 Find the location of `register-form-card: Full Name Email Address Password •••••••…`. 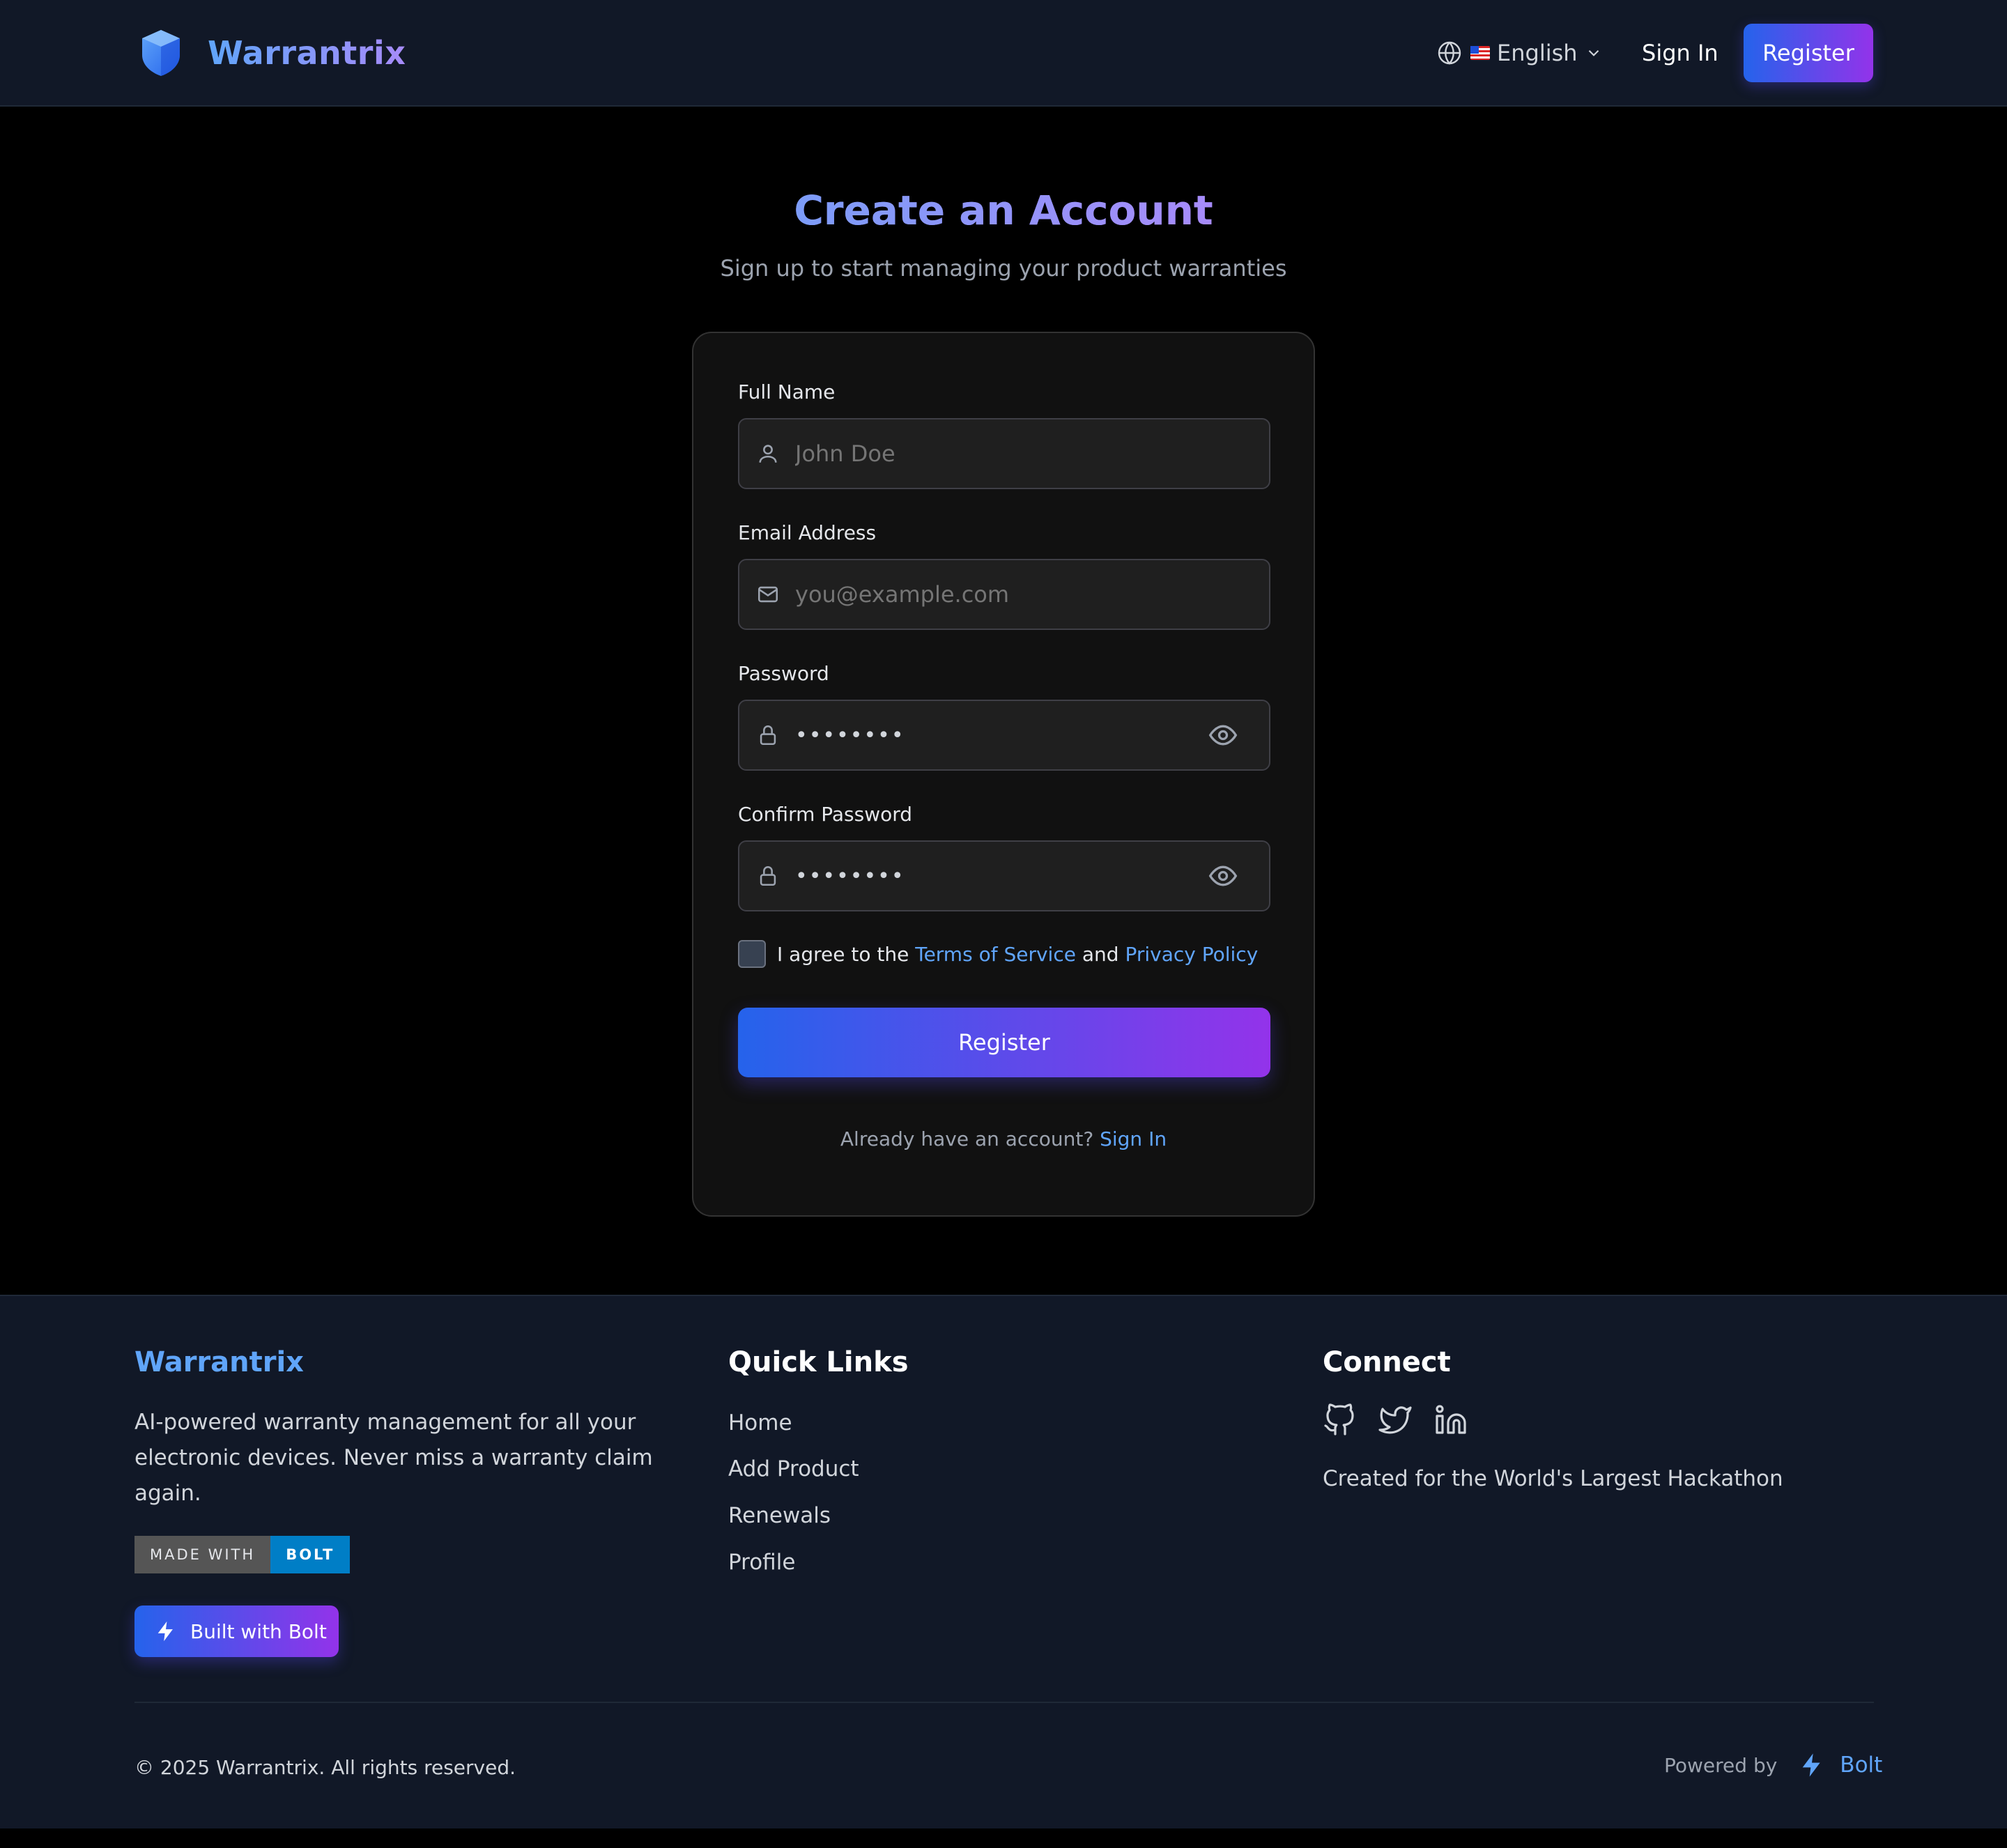

register-form-card: Full Name Email Address Password •••••••… is located at coordinates (1003, 774).